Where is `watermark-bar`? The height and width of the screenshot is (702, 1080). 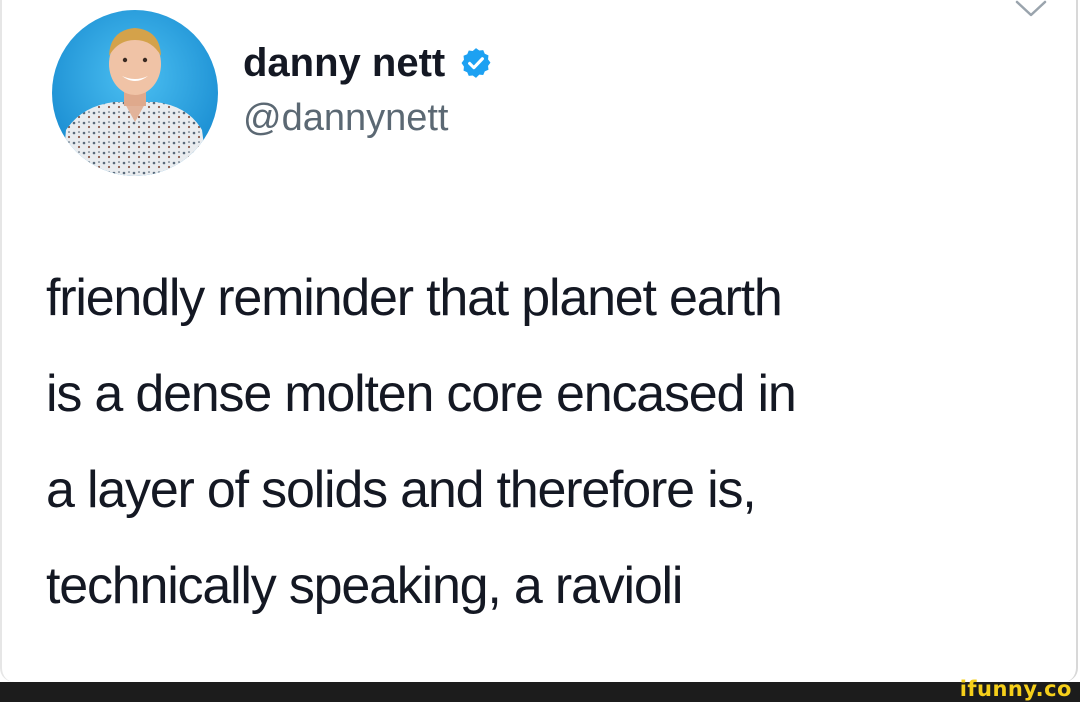
watermark-bar is located at coordinates (540, 692).